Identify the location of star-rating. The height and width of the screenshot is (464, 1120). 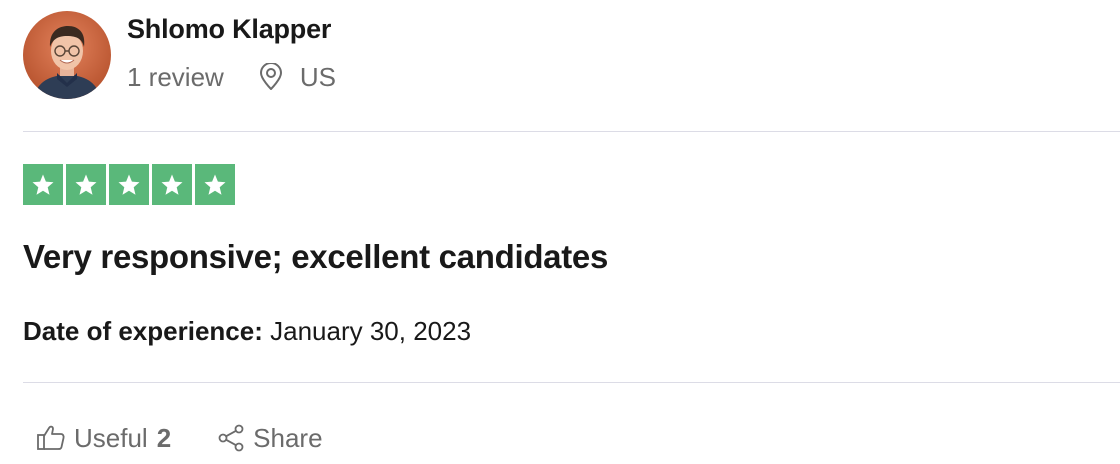
(129, 184).